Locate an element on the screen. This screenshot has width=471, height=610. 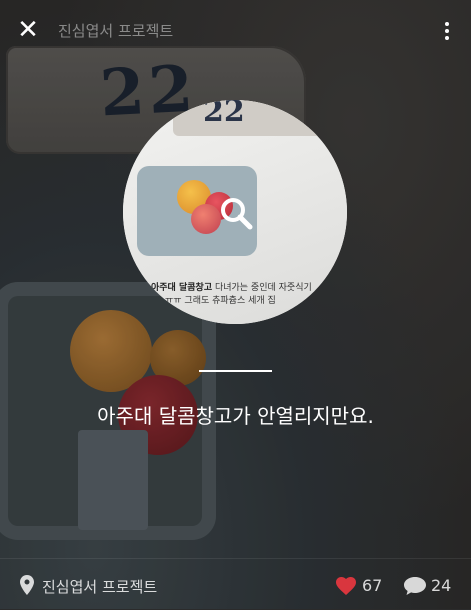
photo-caption: 아주대 달콤창고가 안열리지만요. is located at coordinates (235, 416).